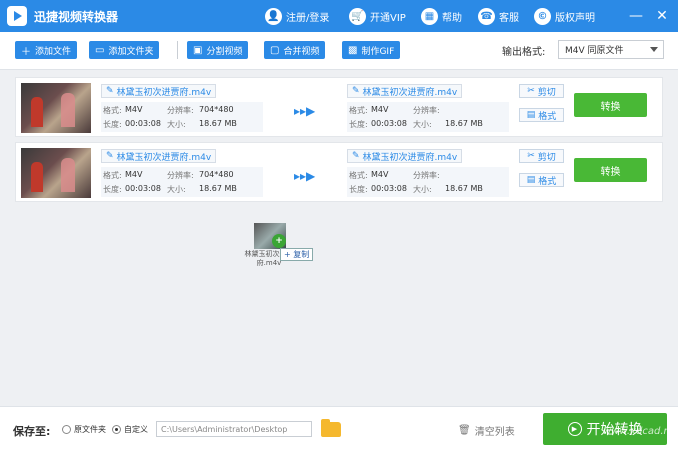 The width and height of the screenshot is (678, 450). What do you see at coordinates (357, 16) in the screenshot?
I see `cart-icon: 🛒` at bounding box center [357, 16].